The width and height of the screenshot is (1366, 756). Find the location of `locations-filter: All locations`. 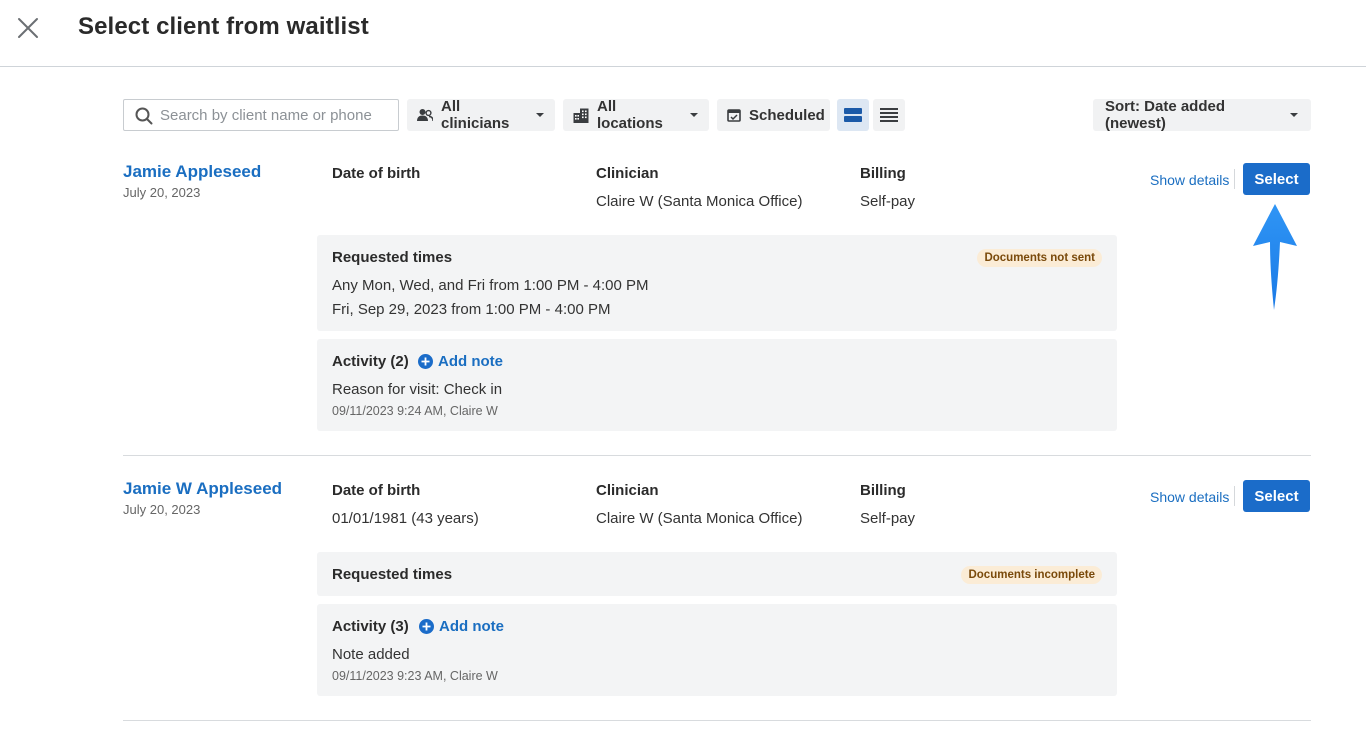

locations-filter: All locations is located at coordinates (636, 115).